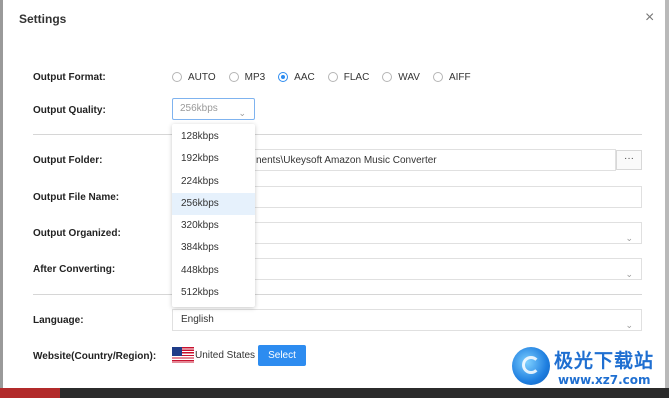  I want to click on window-left-edge, so click(1, 199).